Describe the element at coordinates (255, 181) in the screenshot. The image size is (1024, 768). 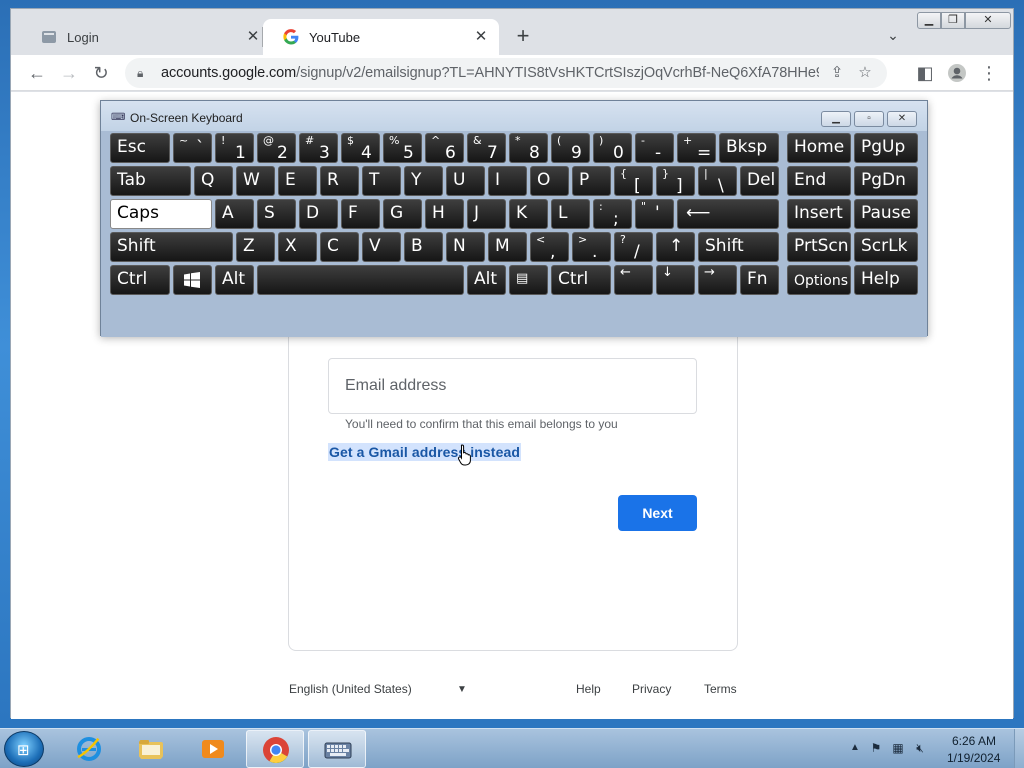
I see `key-w: W` at that location.